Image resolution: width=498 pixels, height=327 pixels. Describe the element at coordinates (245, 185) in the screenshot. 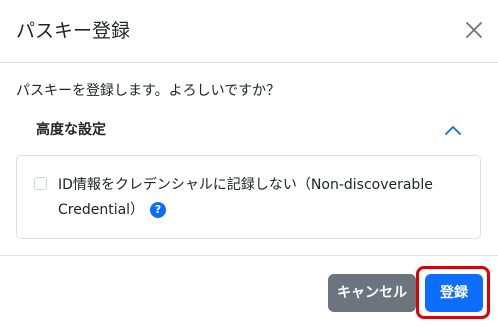

I see `non-discoverable-label: ID情報をクレデンシャルに記録しない（Non-discoverable` at that location.